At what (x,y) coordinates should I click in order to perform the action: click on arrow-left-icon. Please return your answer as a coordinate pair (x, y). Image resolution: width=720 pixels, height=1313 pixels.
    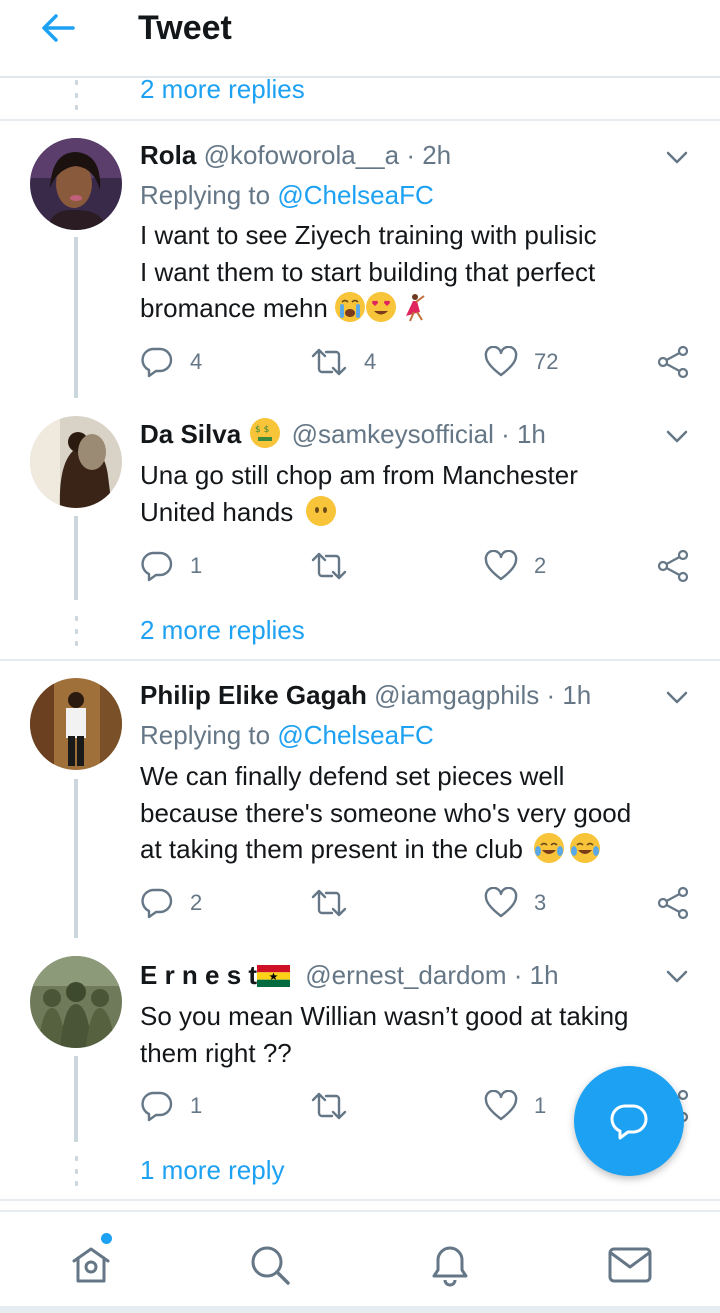
    Looking at the image, I should click on (58, 28).